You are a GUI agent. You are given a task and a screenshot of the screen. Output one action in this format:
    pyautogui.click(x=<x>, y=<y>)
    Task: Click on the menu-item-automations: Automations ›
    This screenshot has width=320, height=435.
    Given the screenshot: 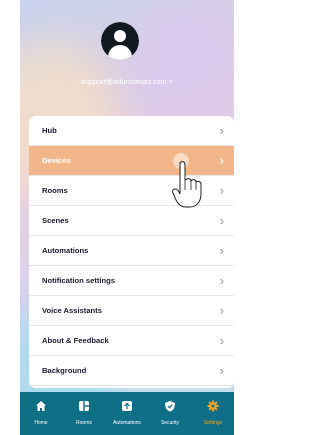 What is the action you would take?
    pyautogui.click(x=131, y=251)
    